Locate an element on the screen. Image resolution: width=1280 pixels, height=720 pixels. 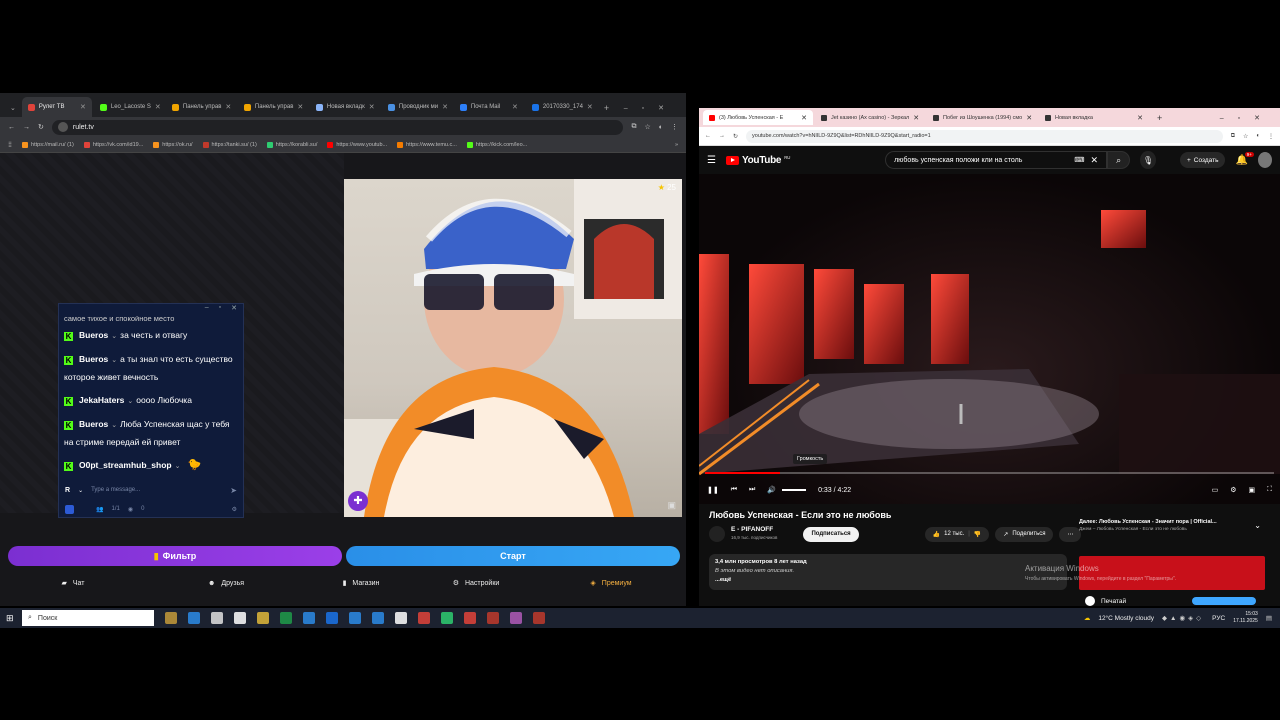
volume-icon: 🔊 is located at coordinates (771, 490).